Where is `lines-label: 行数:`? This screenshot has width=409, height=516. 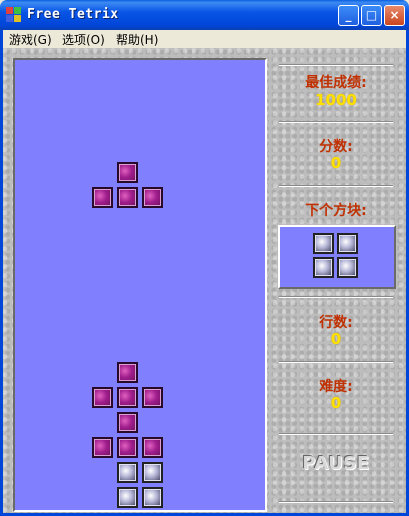
lines-label: 行数: is located at coordinates (336, 323).